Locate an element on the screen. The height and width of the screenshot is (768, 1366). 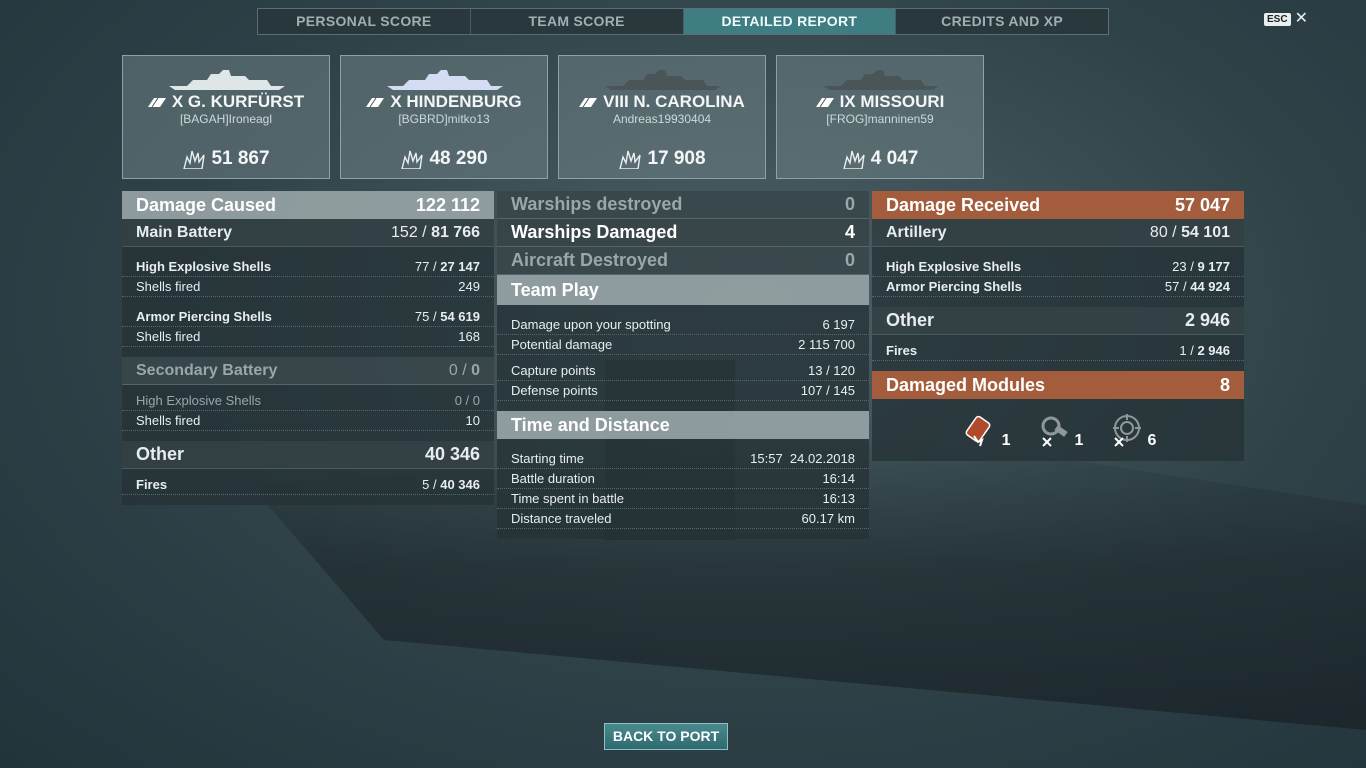
other-received-label: Other is located at coordinates (910, 320).